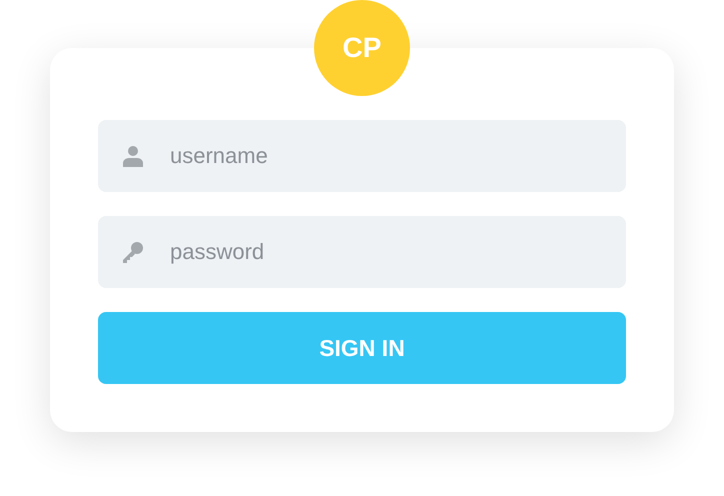 The width and height of the screenshot is (724, 496). Describe the element at coordinates (133, 156) in the screenshot. I see `user-icon` at that location.